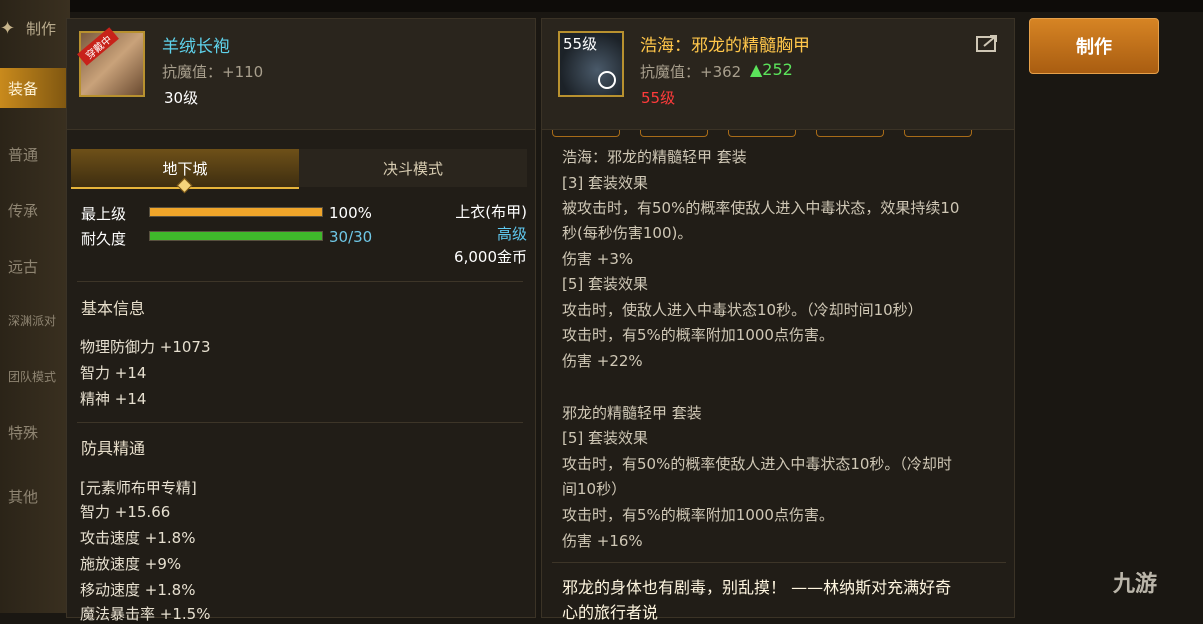 The width and height of the screenshot is (1203, 624). What do you see at coordinates (104, 239) in the screenshot?
I see `durability-label: 耐久度` at bounding box center [104, 239].